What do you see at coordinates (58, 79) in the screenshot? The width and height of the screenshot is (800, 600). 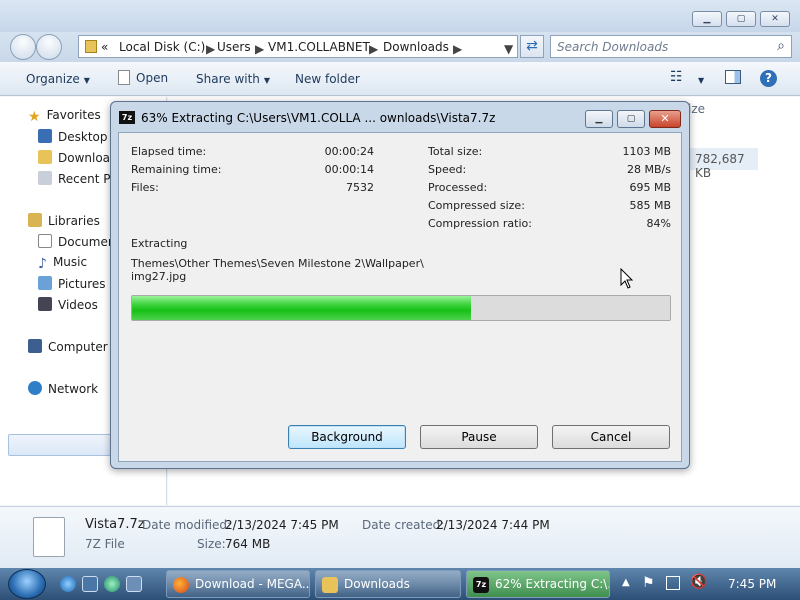 I see `organize-button: Organize ▼` at bounding box center [58, 79].